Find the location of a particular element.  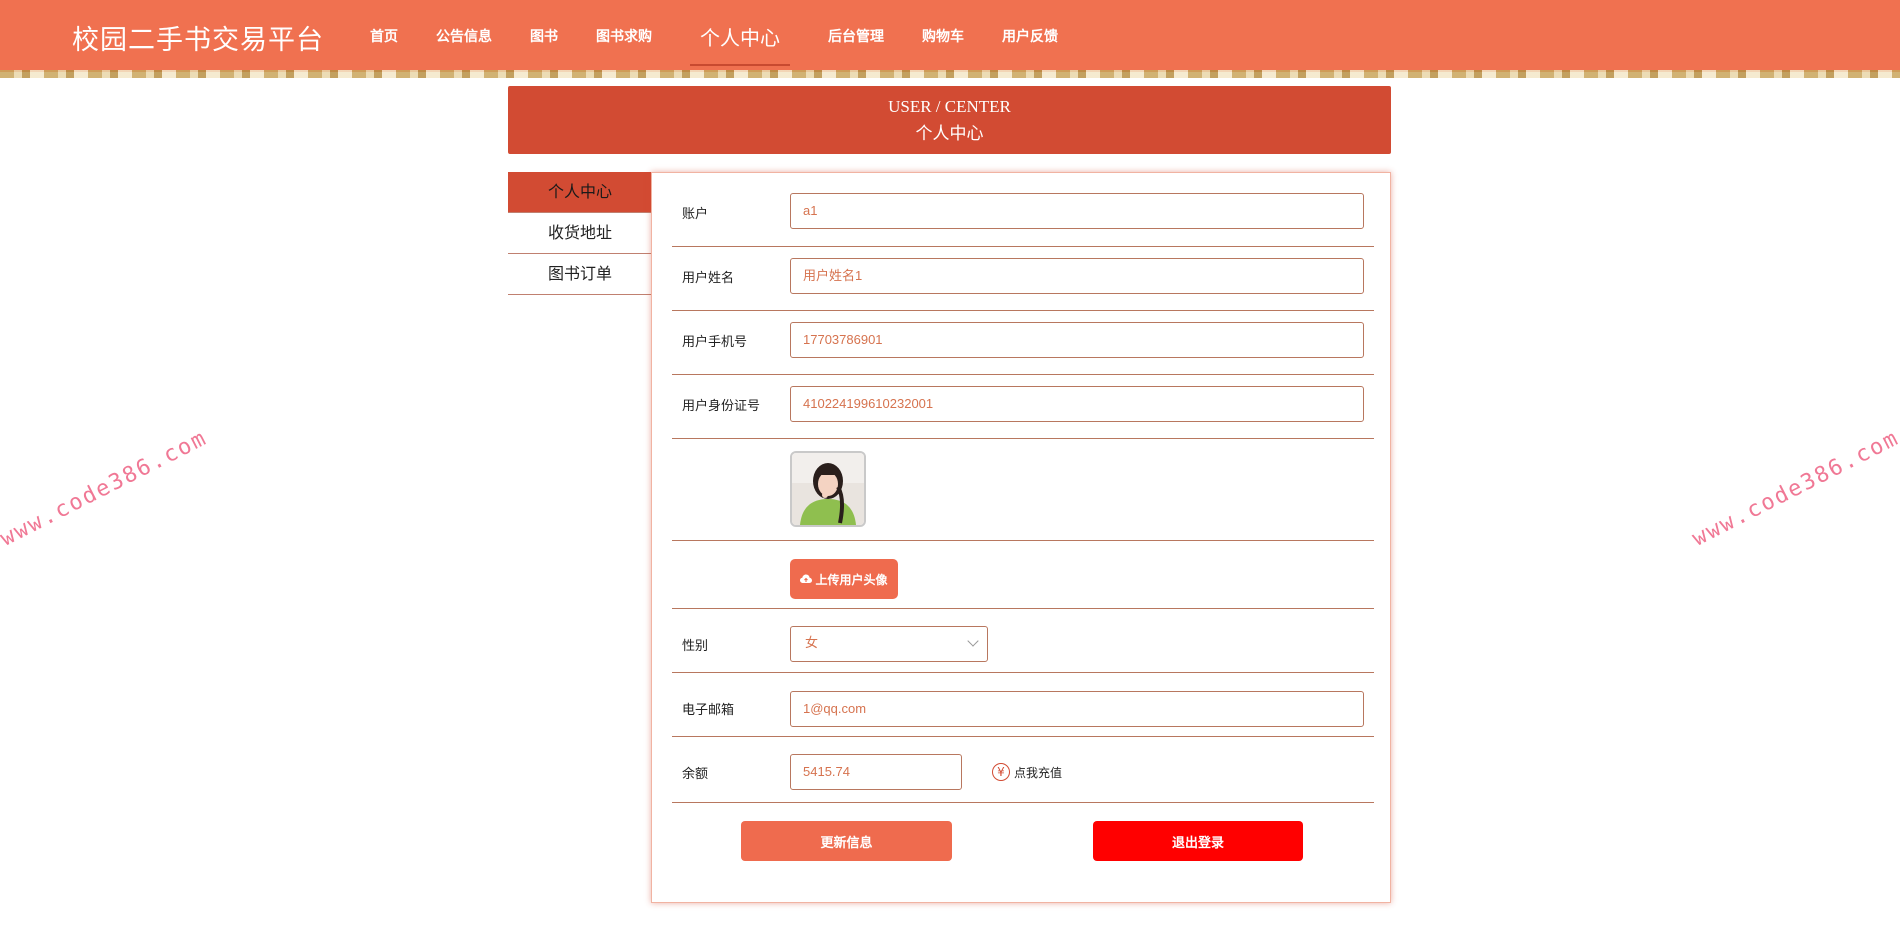

form-row-upload: 上传用户头像 is located at coordinates (1023, 575).